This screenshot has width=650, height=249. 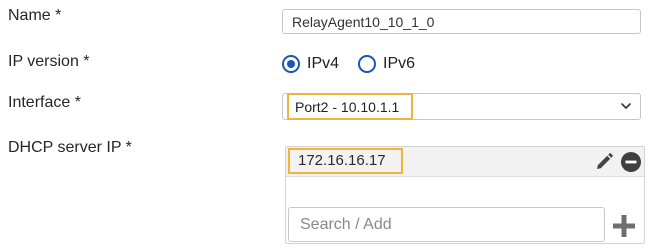 I want to click on name-input, so click(x=461, y=21).